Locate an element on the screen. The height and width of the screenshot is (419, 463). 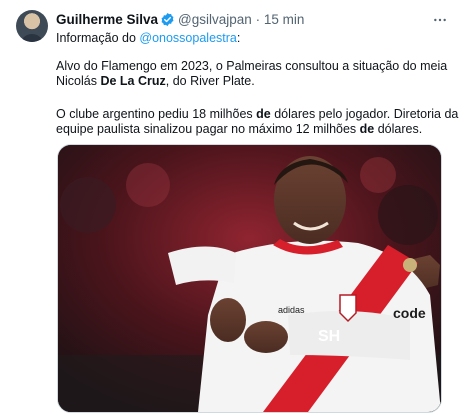
text-segment: Nicolás is located at coordinates (78, 81).